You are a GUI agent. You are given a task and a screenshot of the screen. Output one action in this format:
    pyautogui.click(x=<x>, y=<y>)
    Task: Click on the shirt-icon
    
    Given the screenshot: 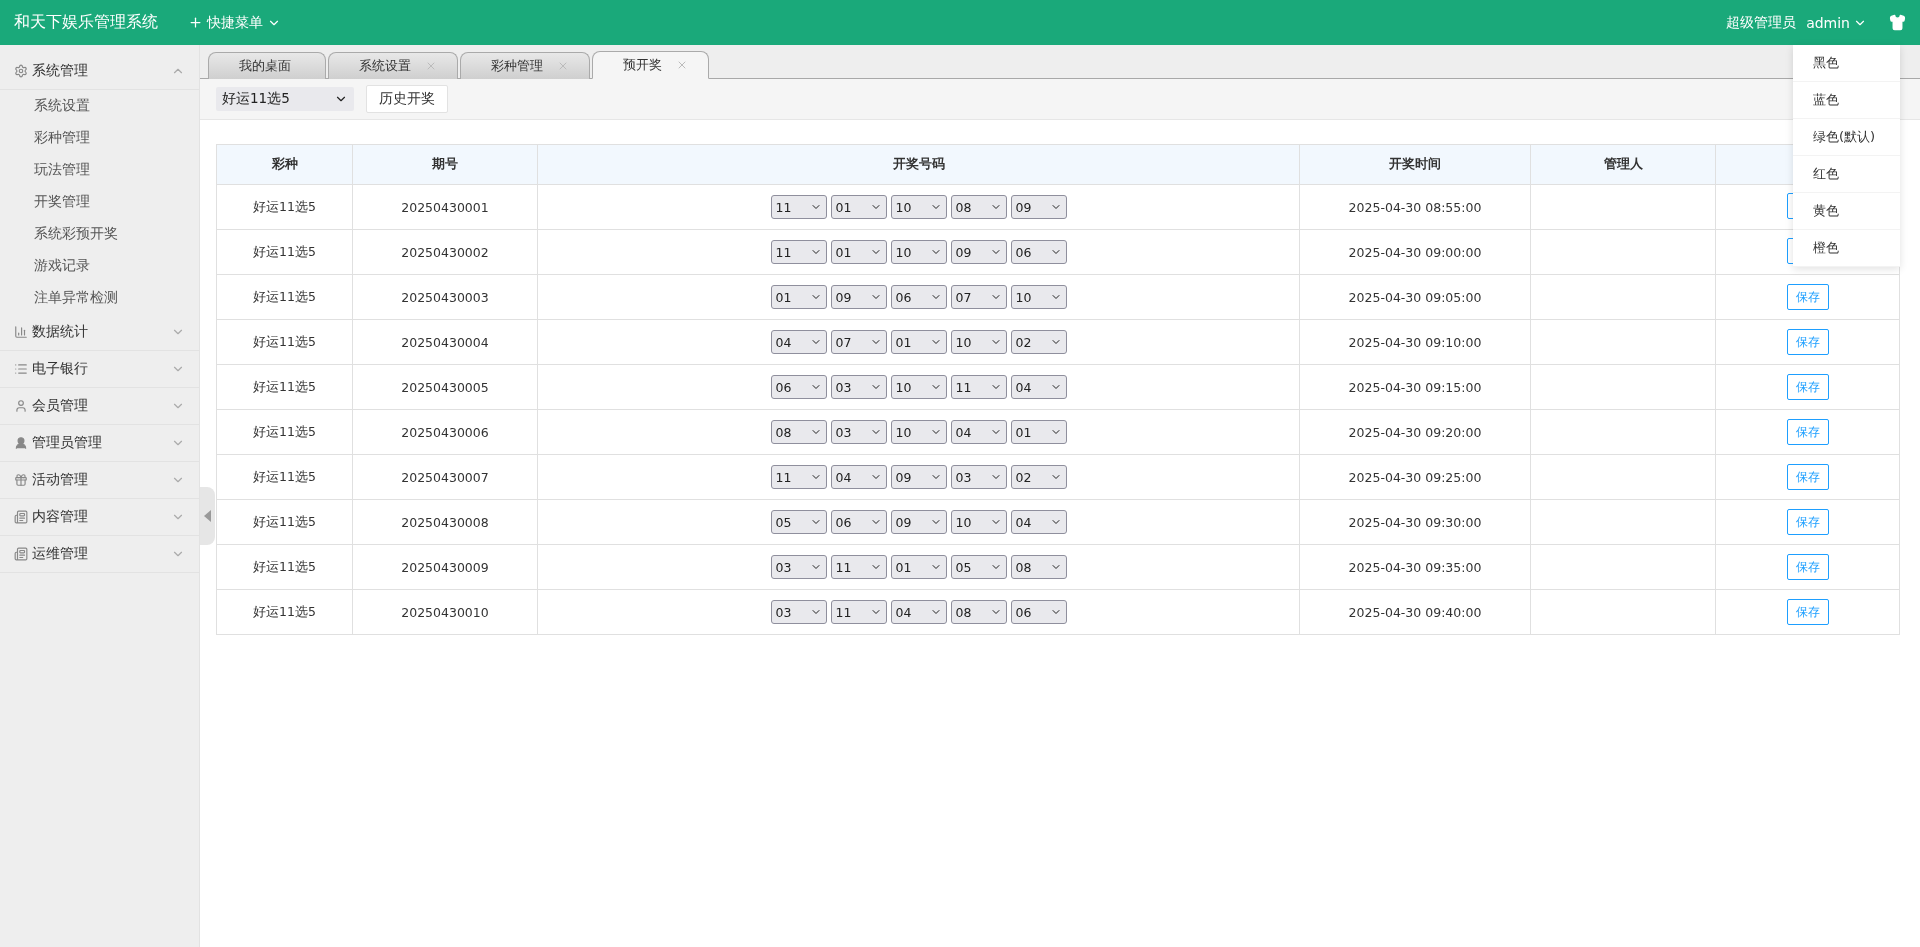 What is the action you would take?
    pyautogui.click(x=1897, y=22)
    